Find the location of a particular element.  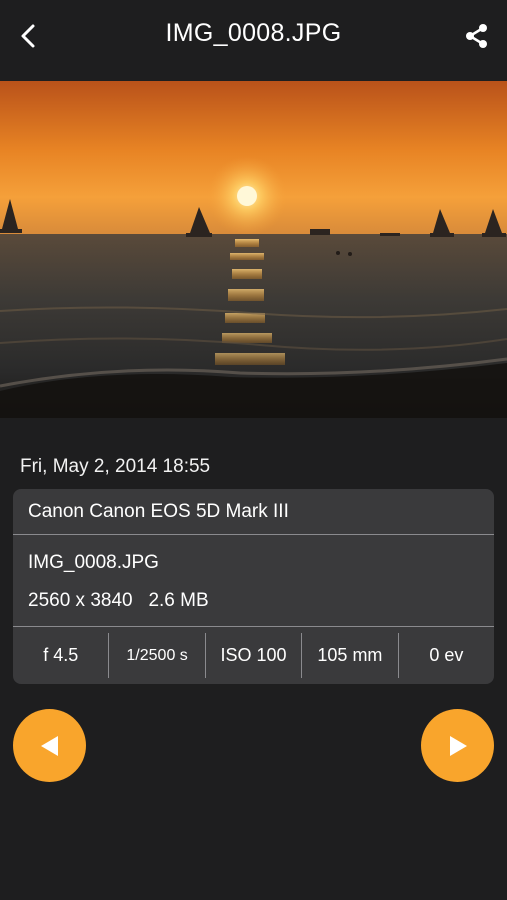

image-dimensions: 2560 x 3840 is located at coordinates (80, 600).